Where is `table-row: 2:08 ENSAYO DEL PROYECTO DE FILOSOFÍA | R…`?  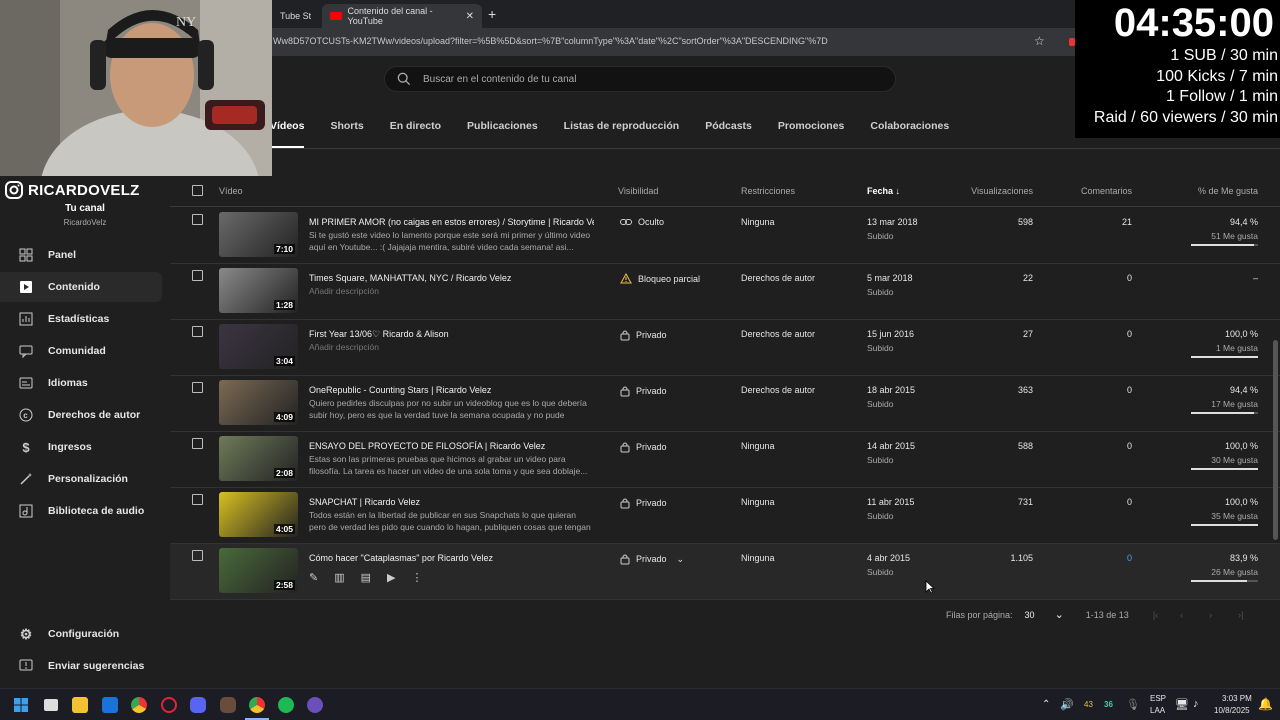
table-row: 2:08 ENSAYO DEL PROYECTO DE FILOSOFÍA | R… is located at coordinates (725, 460).